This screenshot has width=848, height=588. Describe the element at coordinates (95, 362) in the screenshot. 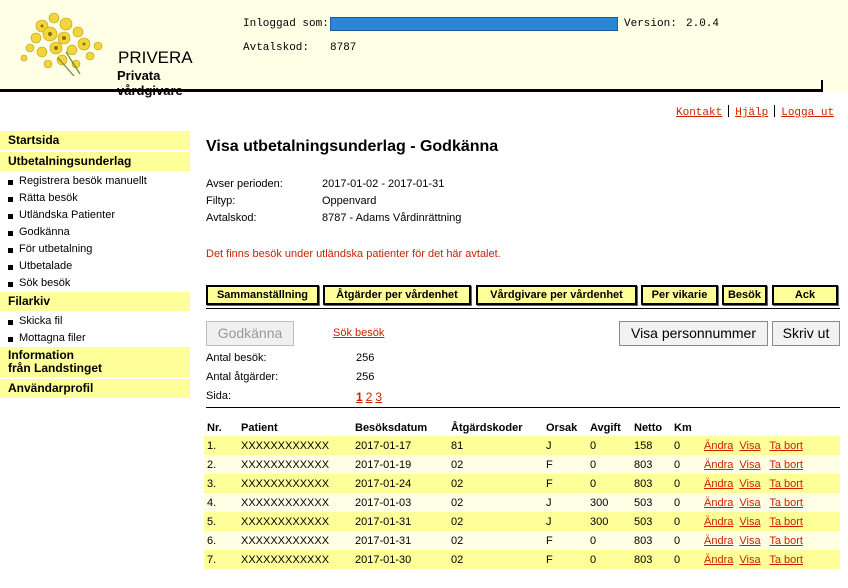

I see `sidebar-item-information: Information från Landstinget` at that location.